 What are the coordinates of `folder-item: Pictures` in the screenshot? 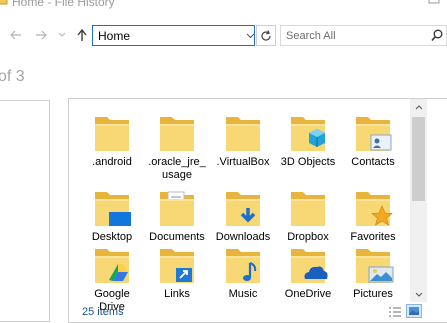 It's located at (373, 272).